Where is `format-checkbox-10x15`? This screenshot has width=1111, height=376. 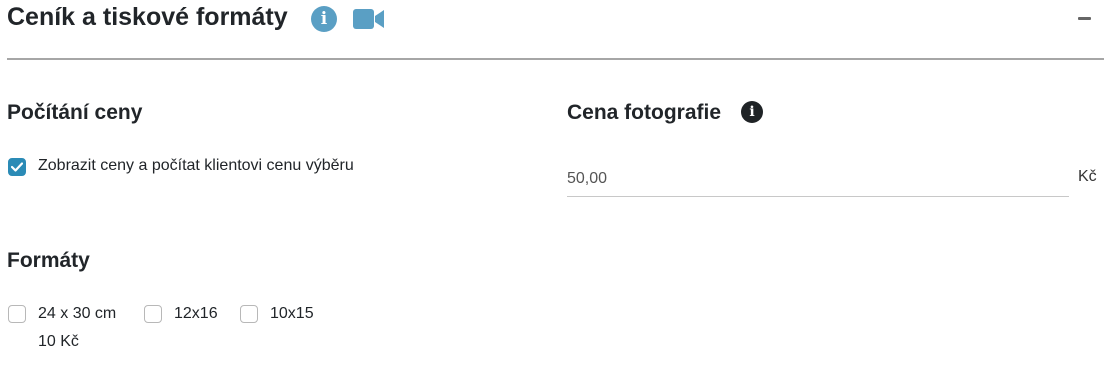 format-checkbox-10x15 is located at coordinates (249, 314).